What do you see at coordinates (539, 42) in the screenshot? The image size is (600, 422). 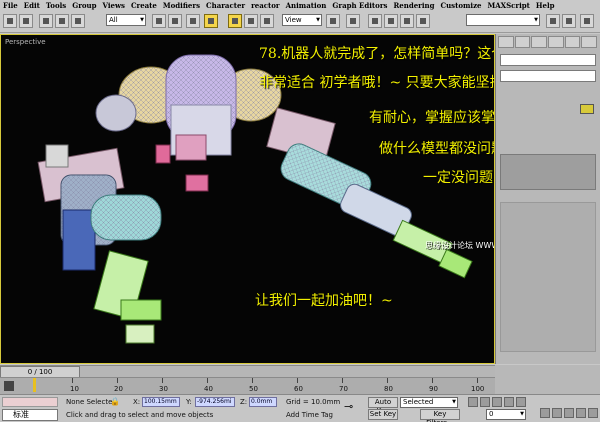 I see `hierarchy-tab-icon` at bounding box center [539, 42].